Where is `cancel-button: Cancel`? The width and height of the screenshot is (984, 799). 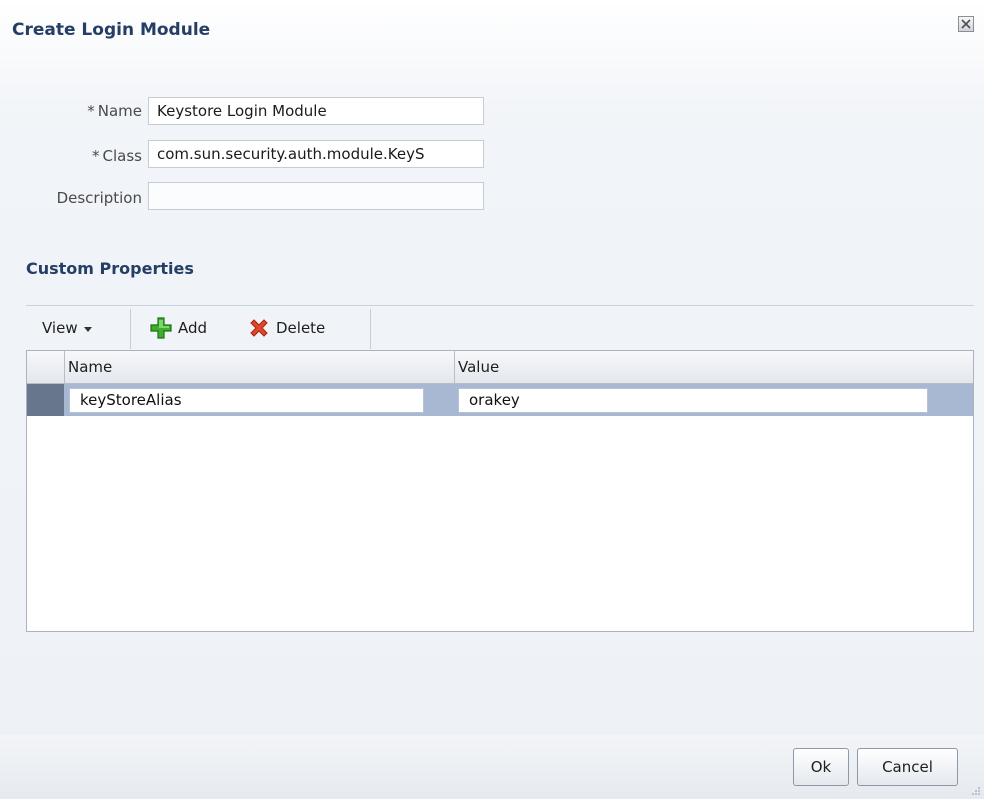 cancel-button: Cancel is located at coordinates (907, 767).